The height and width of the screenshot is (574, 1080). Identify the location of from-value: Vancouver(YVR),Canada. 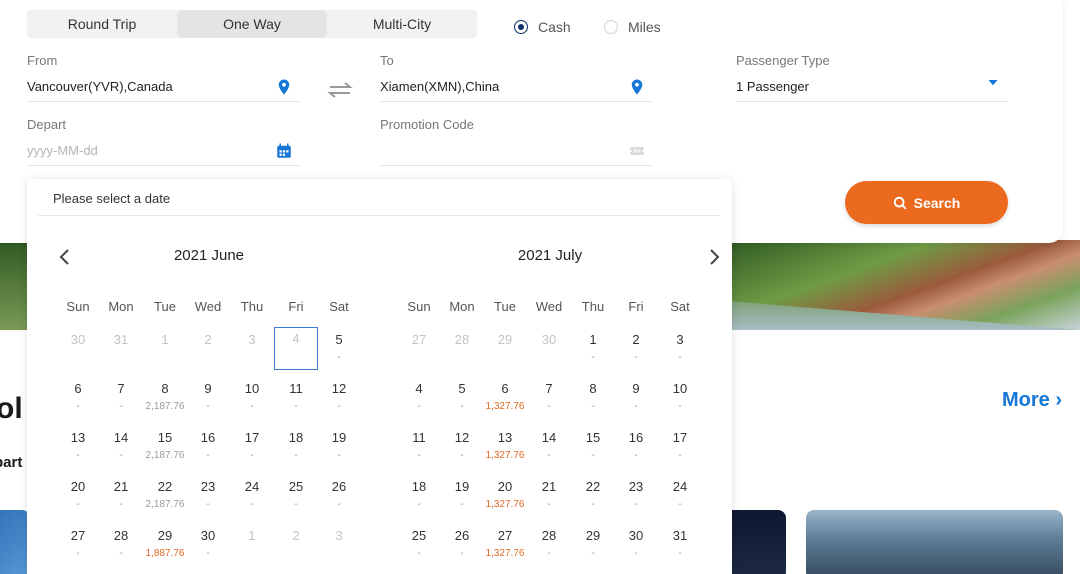
(100, 86).